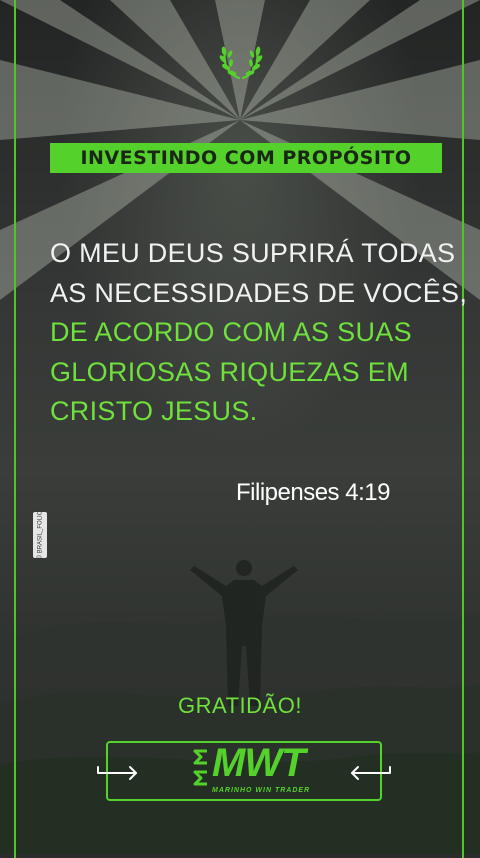 Image resolution: width=480 pixels, height=858 pixels. Describe the element at coordinates (246, 158) in the screenshot. I see `title-banner: INVESTINDO COM PROPÓSITO` at that location.